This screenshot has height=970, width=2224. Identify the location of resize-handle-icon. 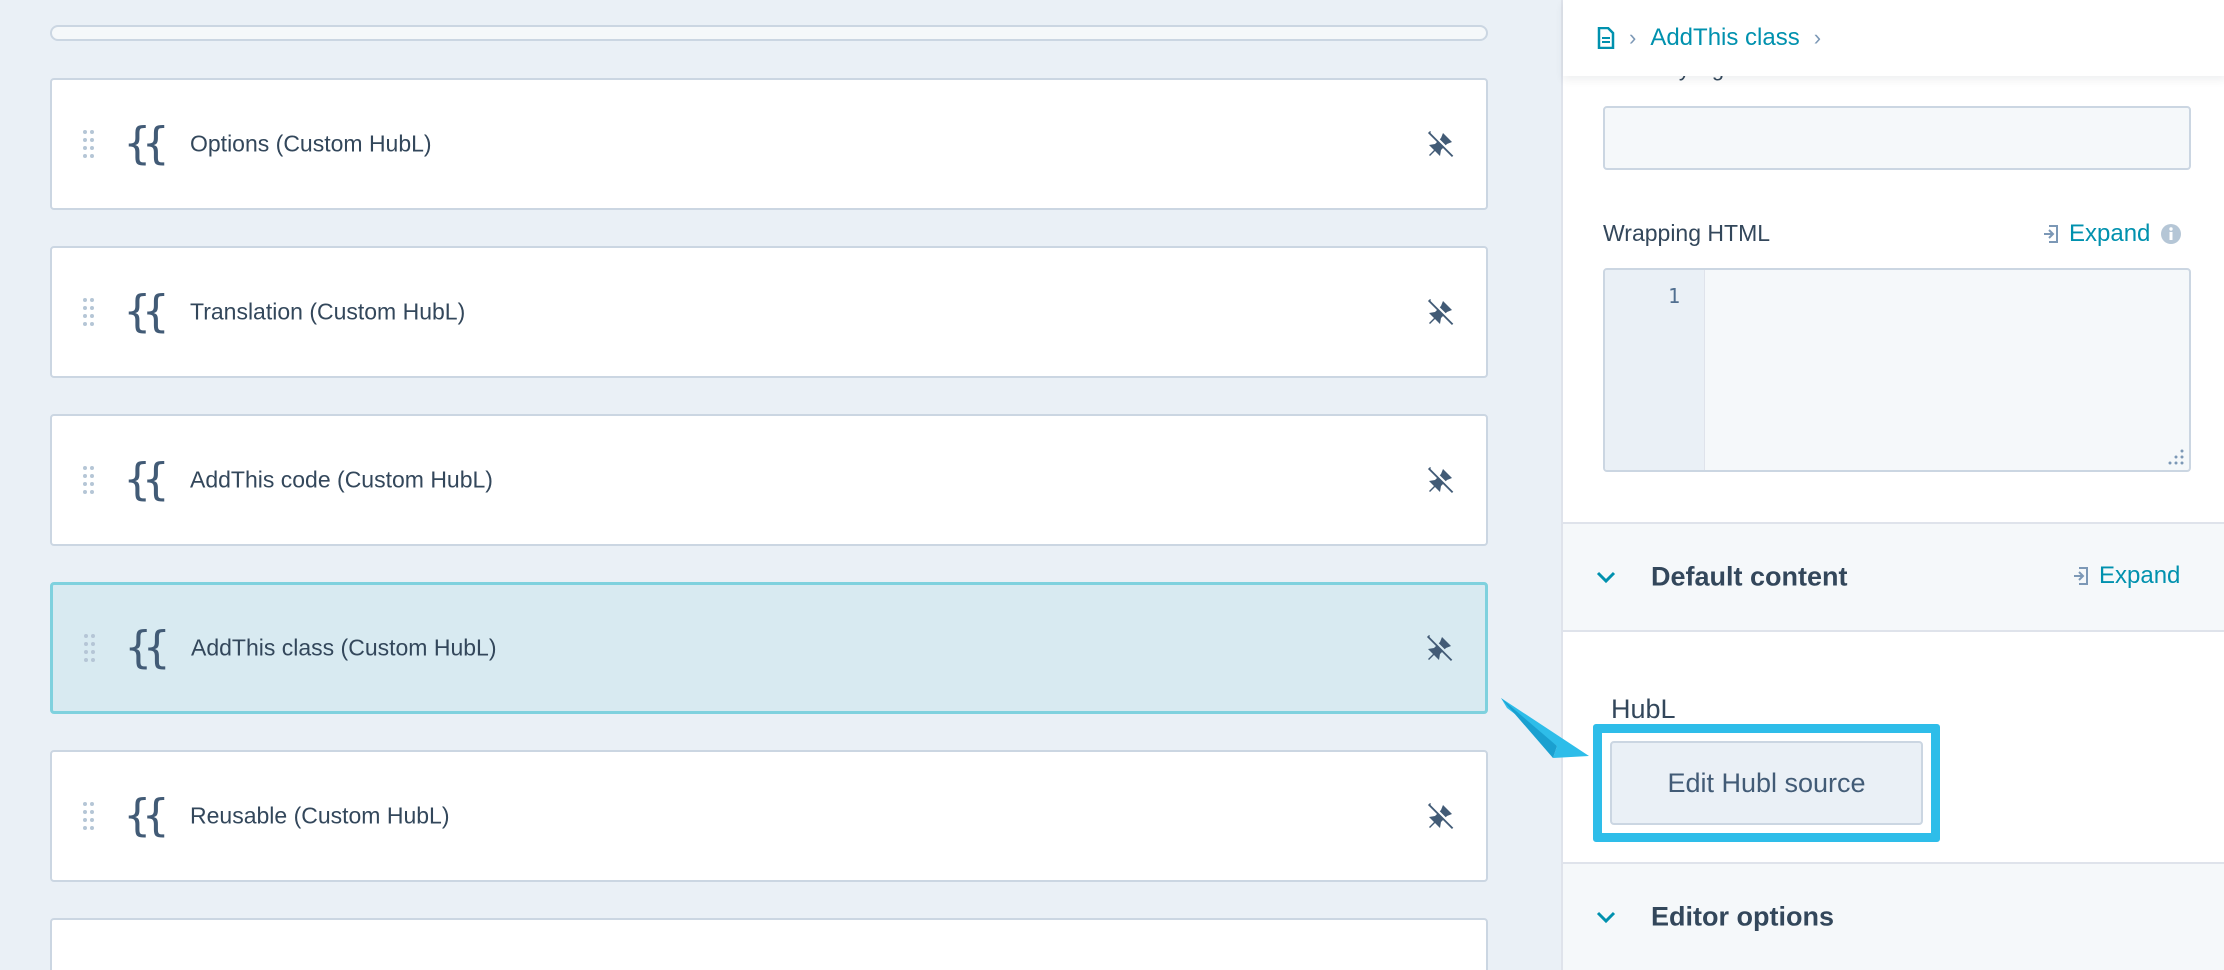
(2176, 457).